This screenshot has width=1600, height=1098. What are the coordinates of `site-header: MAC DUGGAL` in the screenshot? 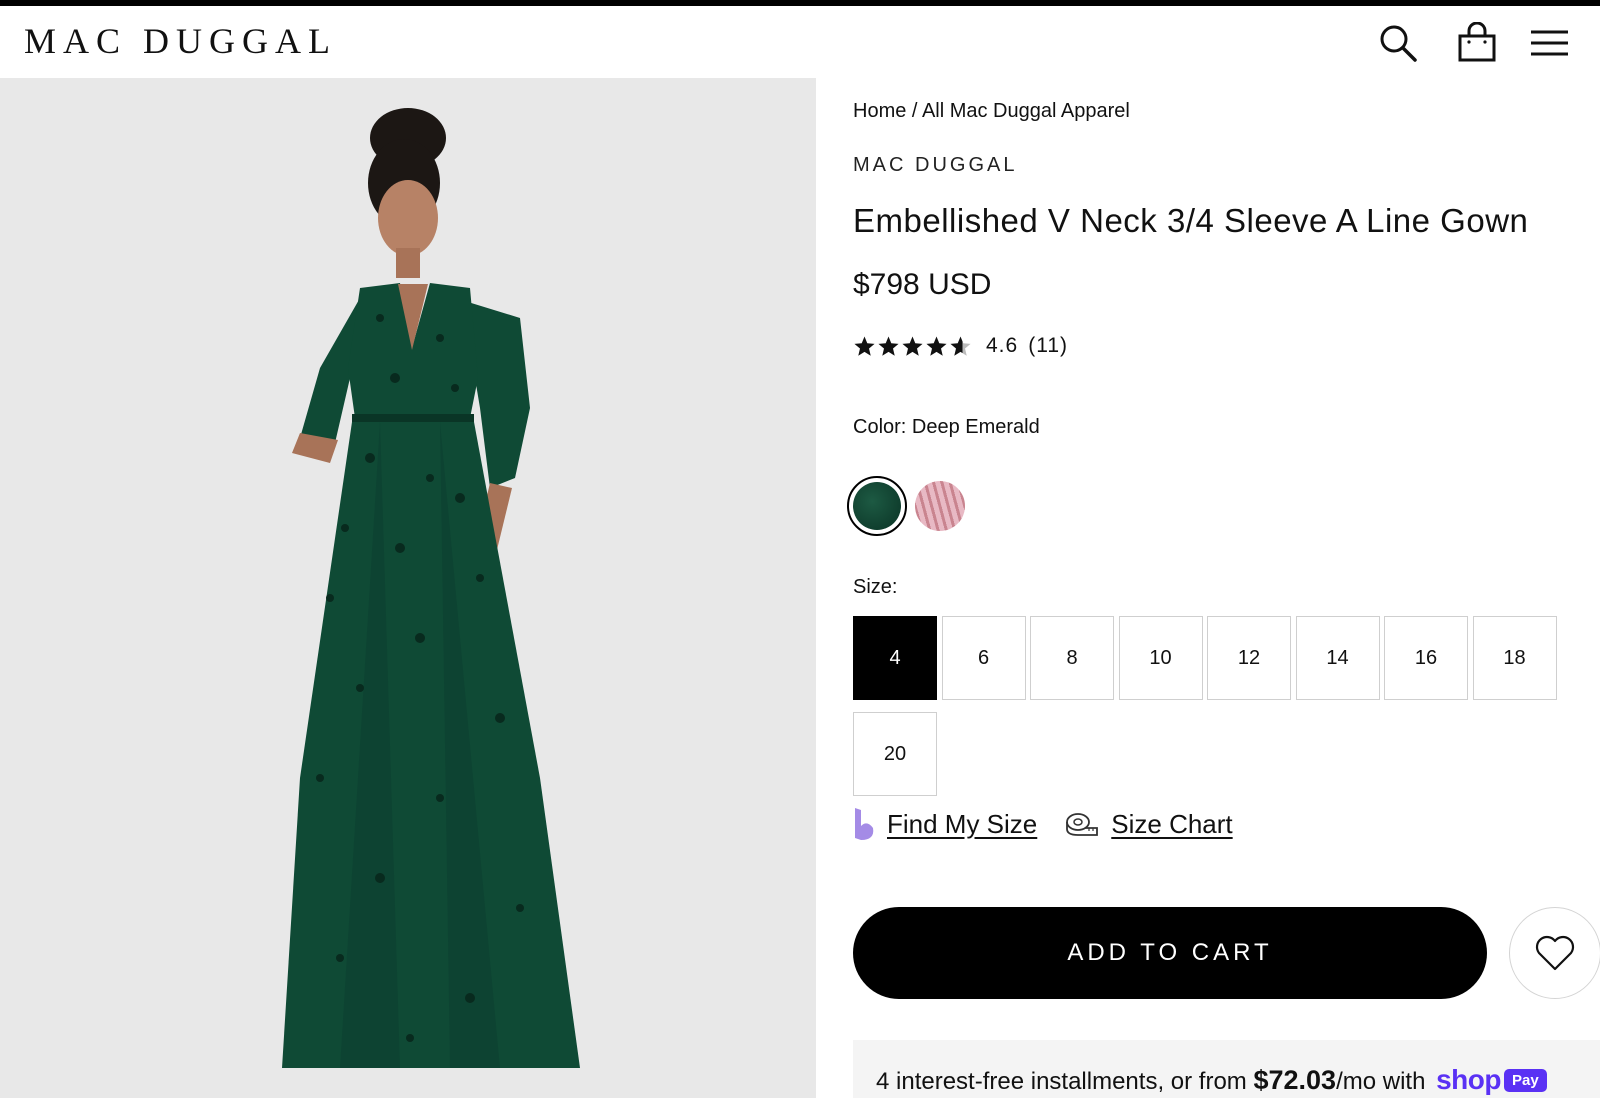 It's located at (800, 42).